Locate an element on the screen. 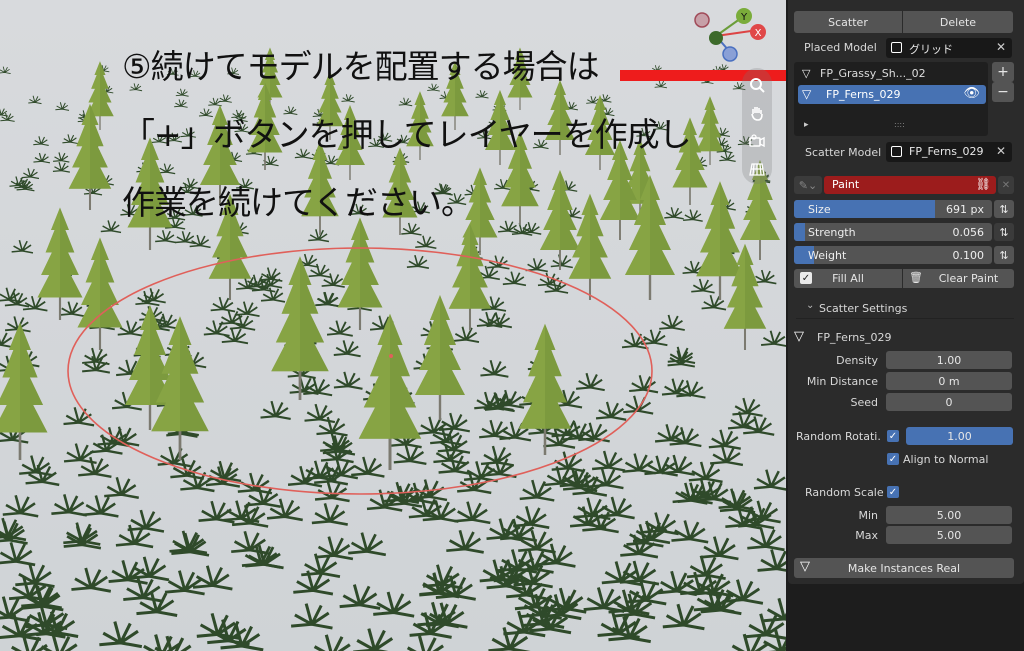 Image resolution: width=1024 pixels, height=651 pixels. check-icon: ✓ is located at coordinates (806, 278).